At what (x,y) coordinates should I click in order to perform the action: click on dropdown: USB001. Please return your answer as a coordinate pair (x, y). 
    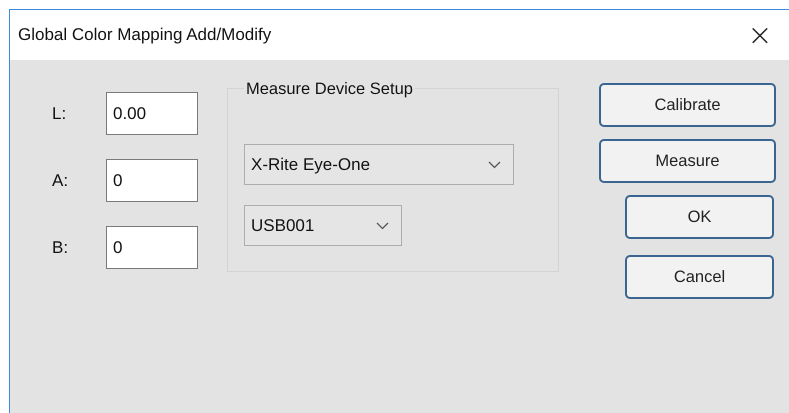
    Looking at the image, I should click on (323, 225).